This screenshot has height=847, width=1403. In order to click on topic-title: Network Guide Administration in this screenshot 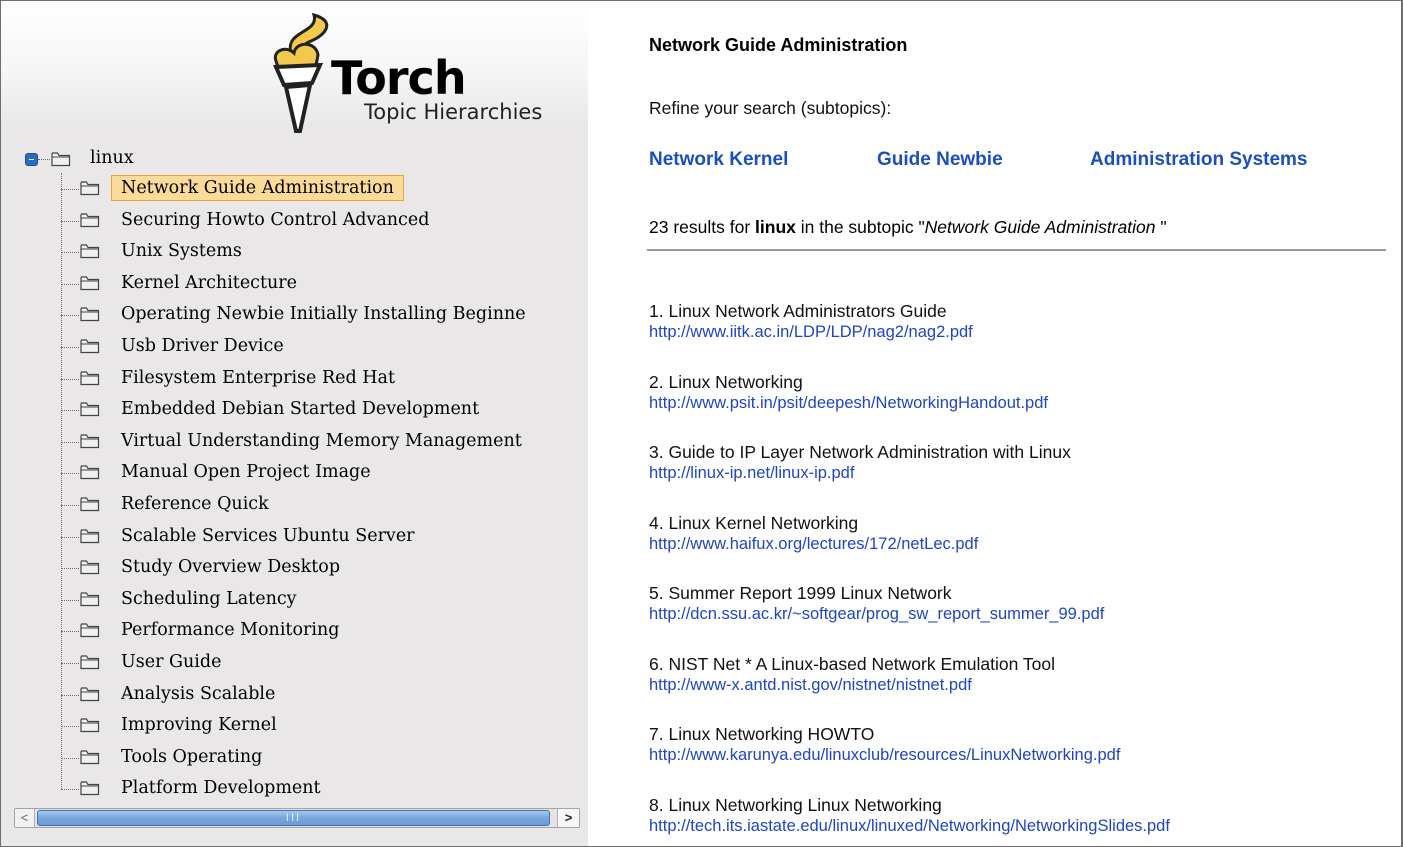, I will do `click(778, 45)`.